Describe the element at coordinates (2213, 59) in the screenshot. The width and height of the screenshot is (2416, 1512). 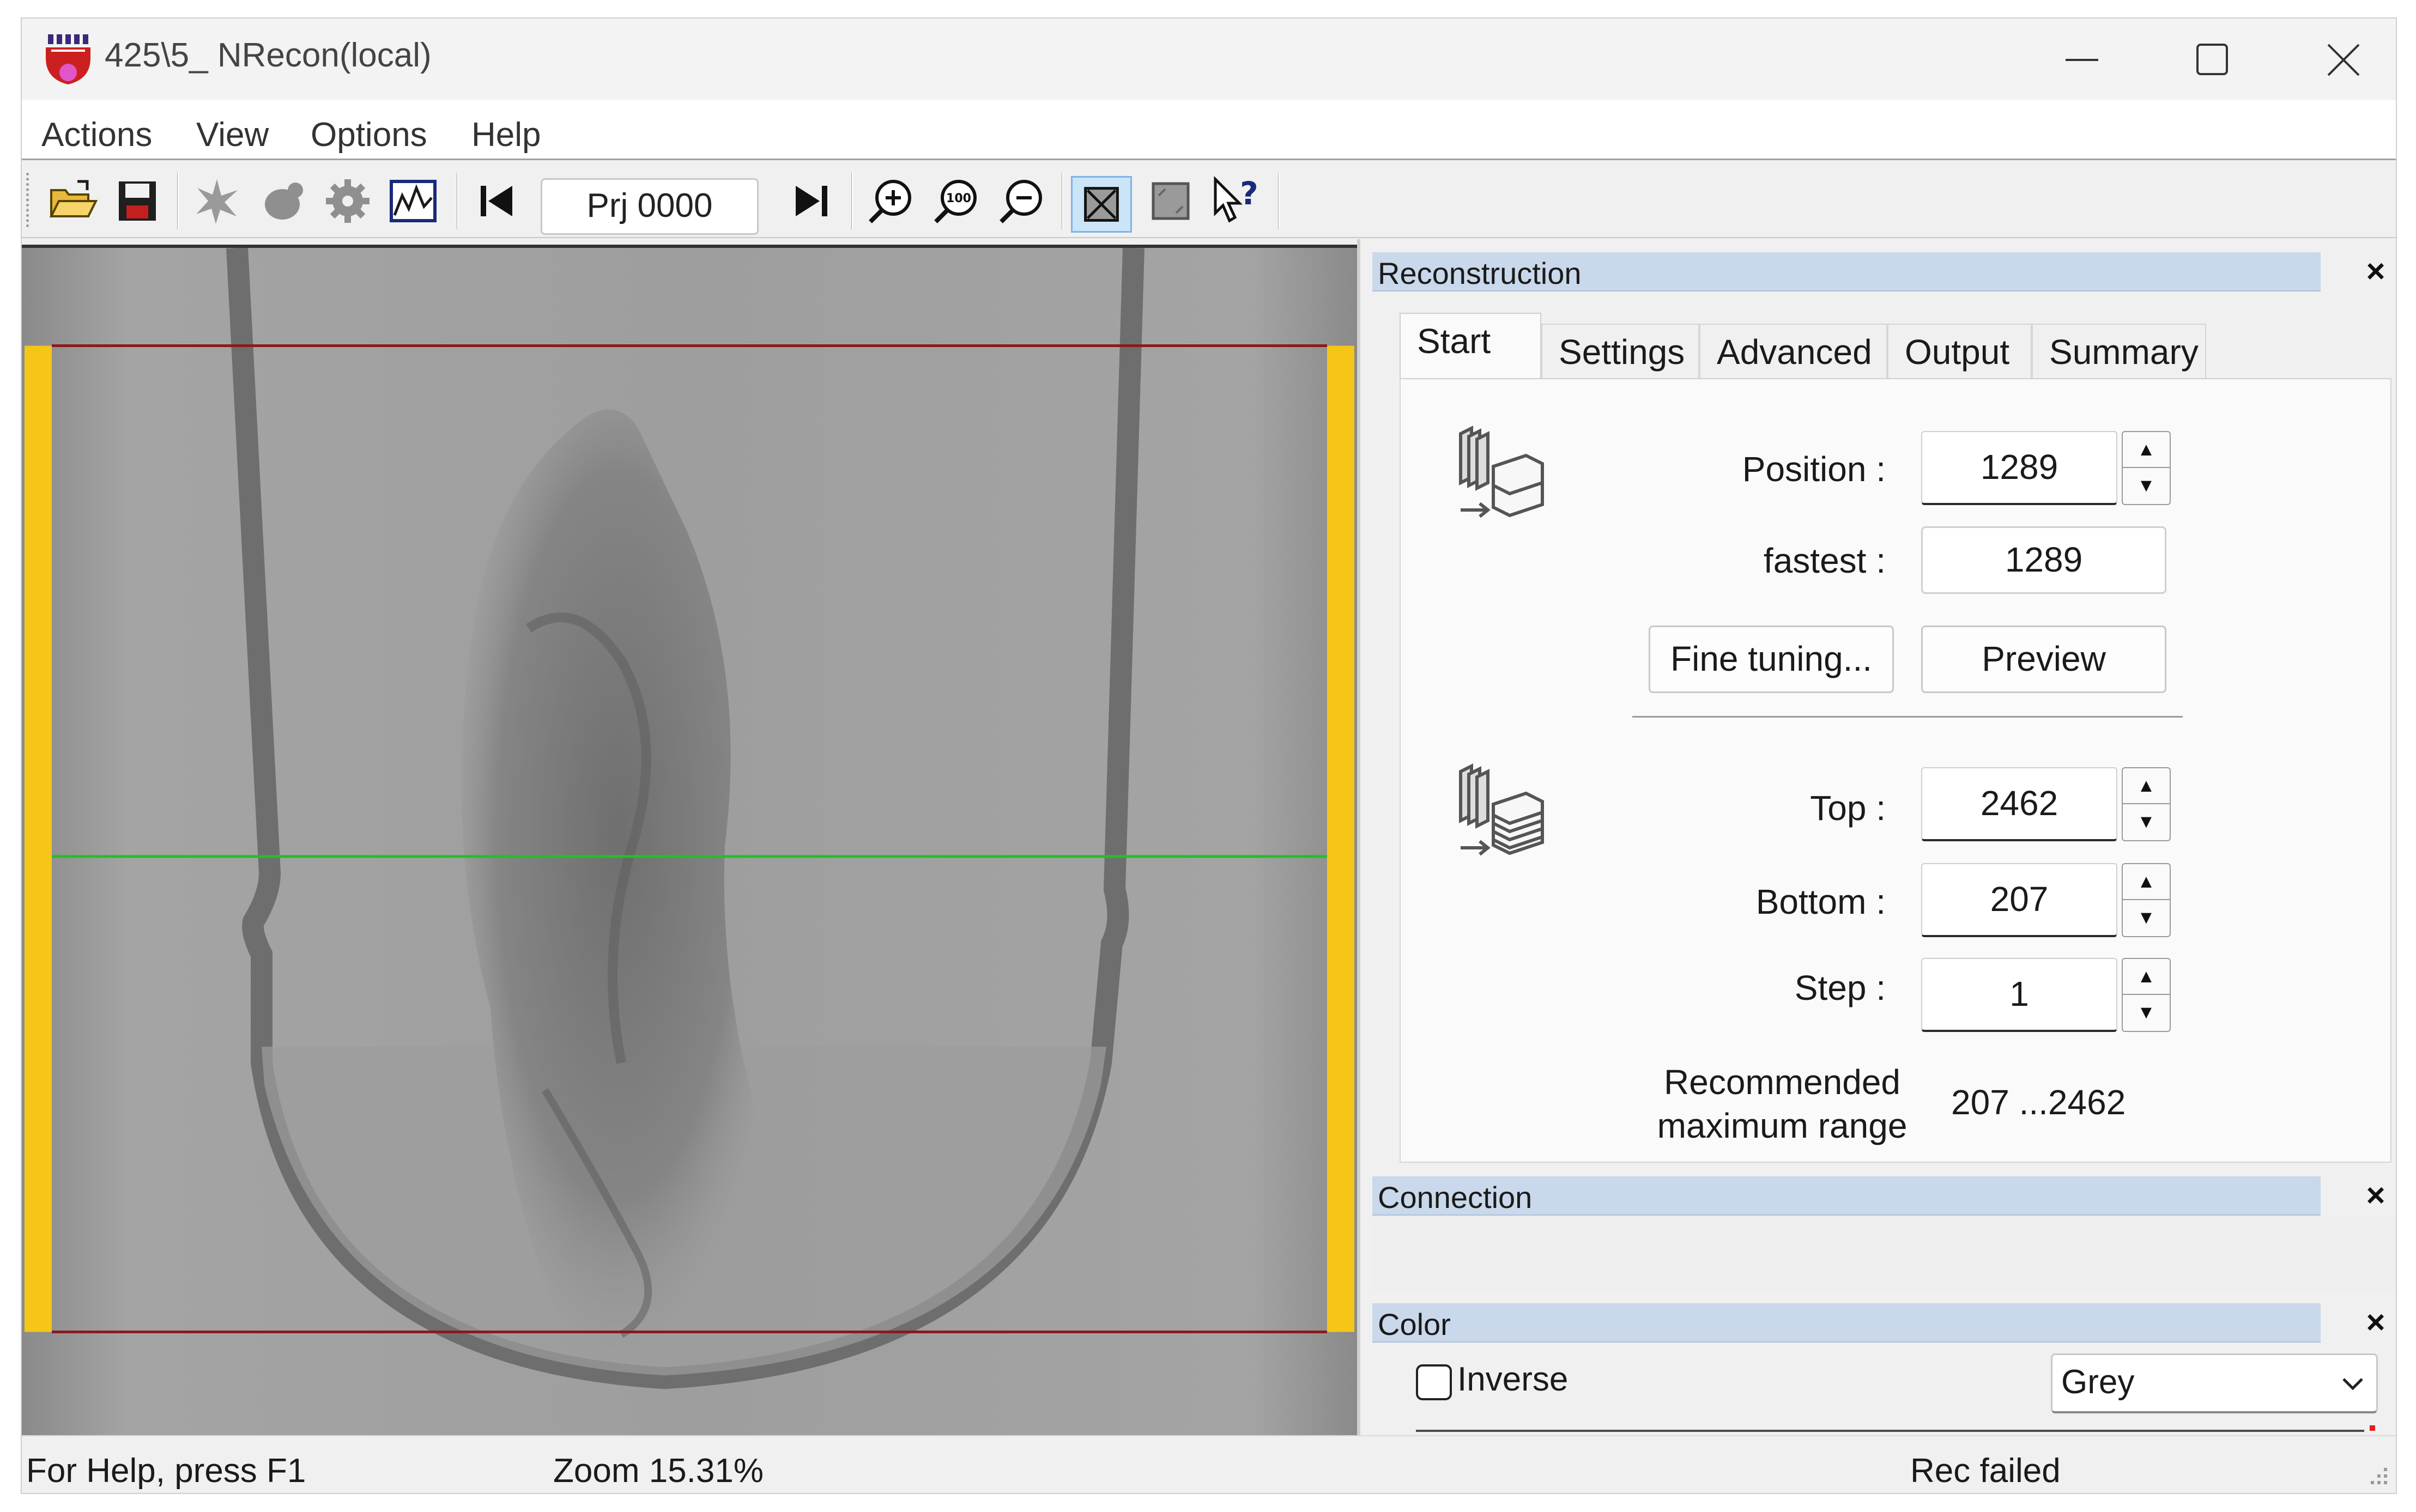
I see `maximize-button` at that location.